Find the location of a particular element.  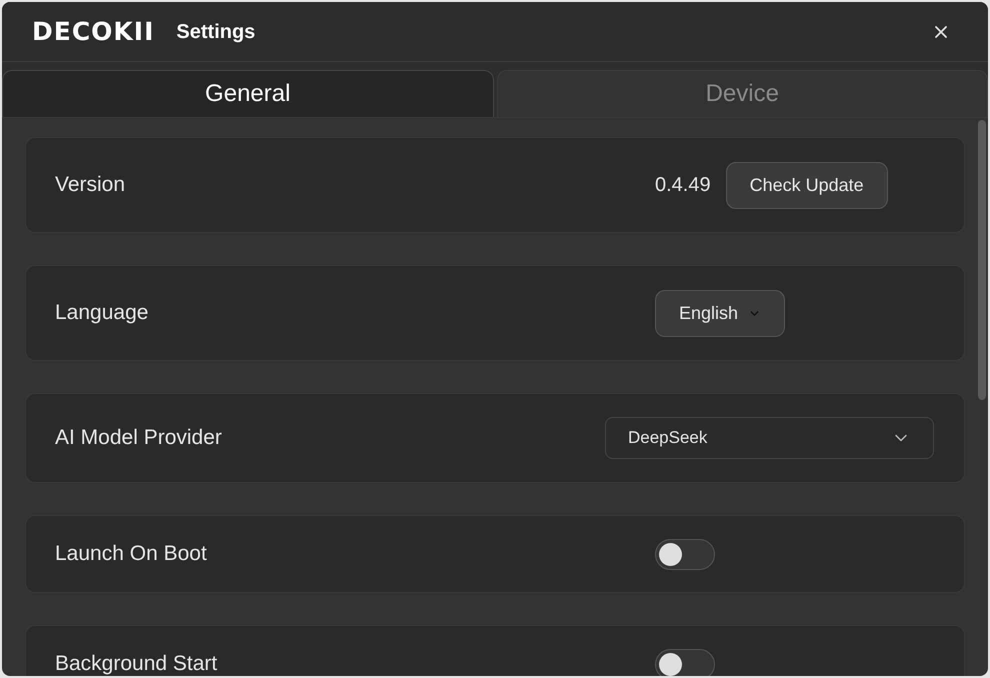

tab: Device is located at coordinates (742, 93).